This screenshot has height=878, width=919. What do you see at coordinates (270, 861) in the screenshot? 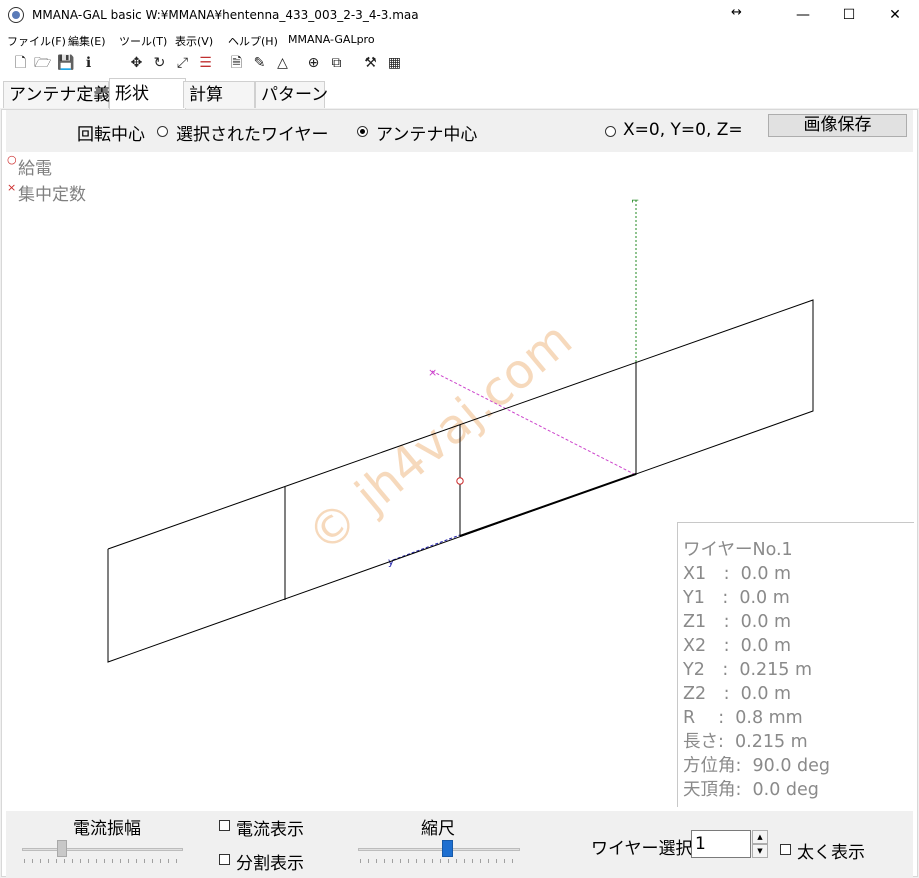
I see `show-segments-label: 分割表示` at bounding box center [270, 861].